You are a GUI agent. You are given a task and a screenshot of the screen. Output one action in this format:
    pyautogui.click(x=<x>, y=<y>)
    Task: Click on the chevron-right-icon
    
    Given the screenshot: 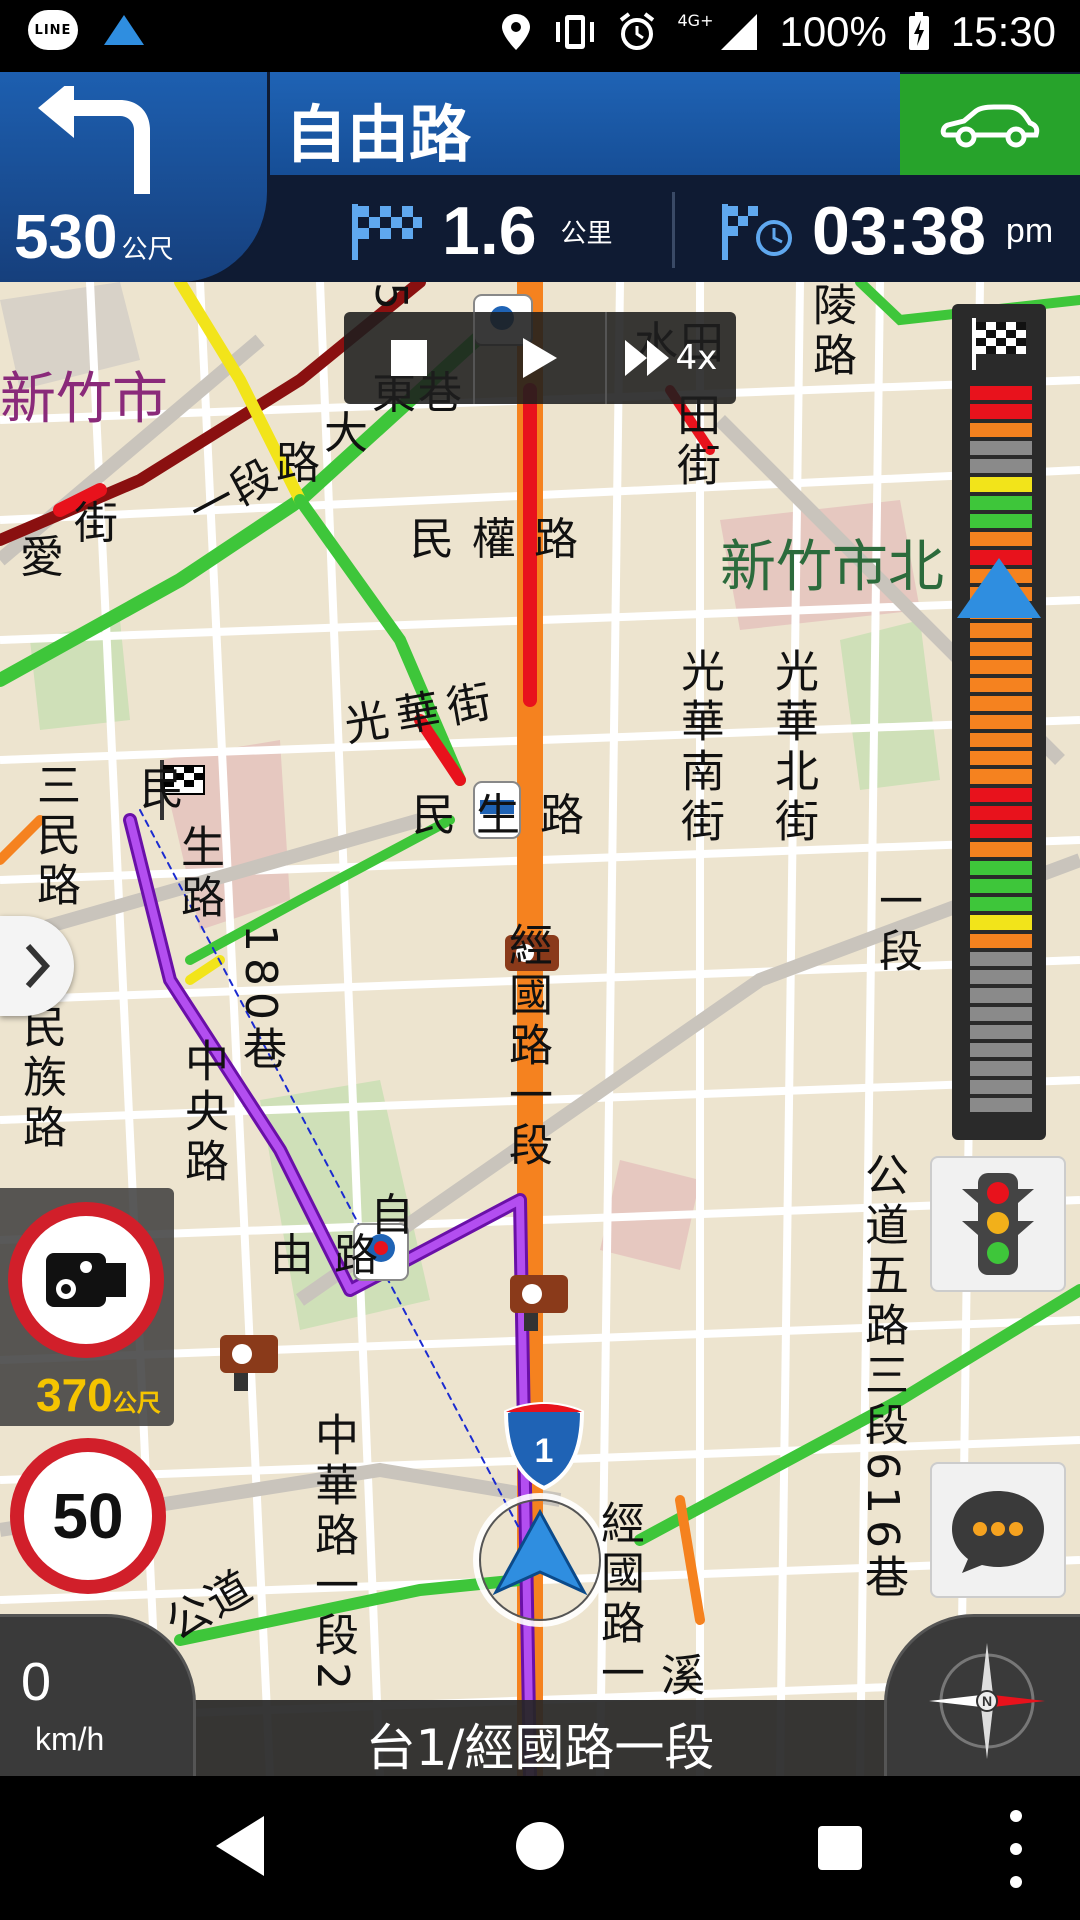 What is the action you would take?
    pyautogui.click(x=38, y=966)
    